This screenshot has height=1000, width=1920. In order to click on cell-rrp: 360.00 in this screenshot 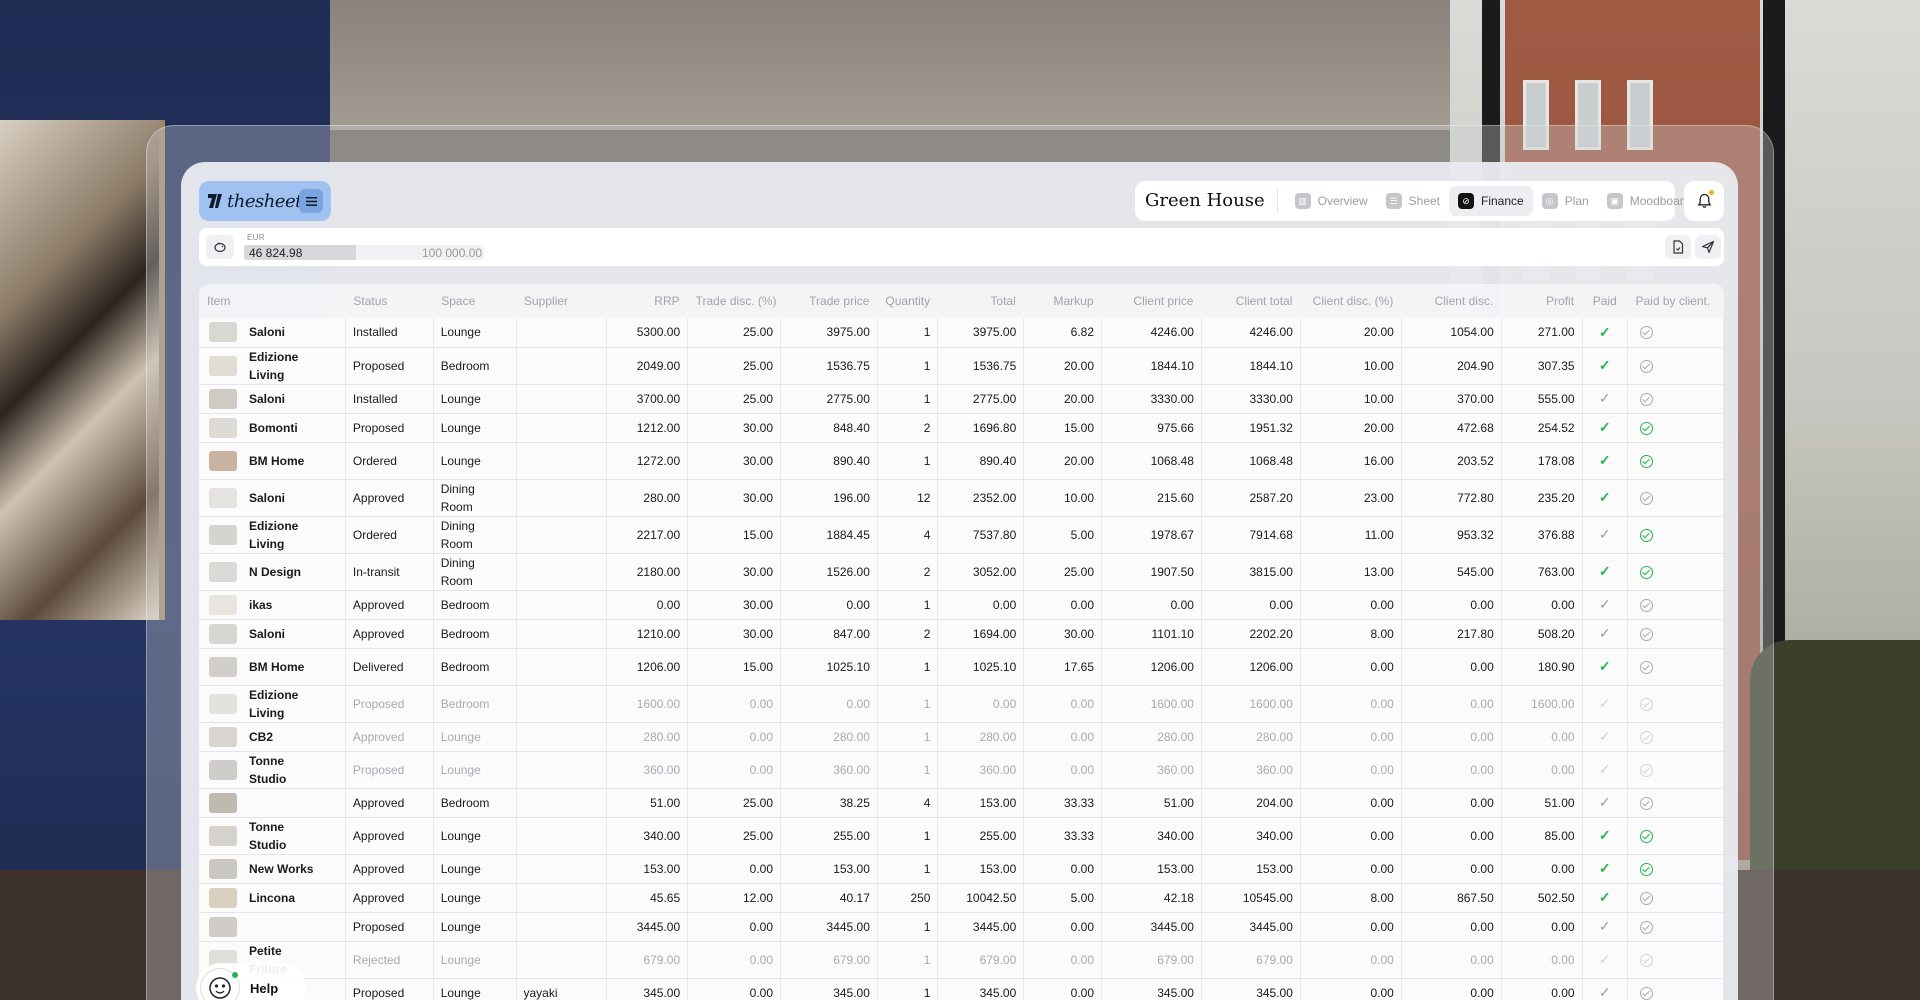, I will do `click(647, 770)`.